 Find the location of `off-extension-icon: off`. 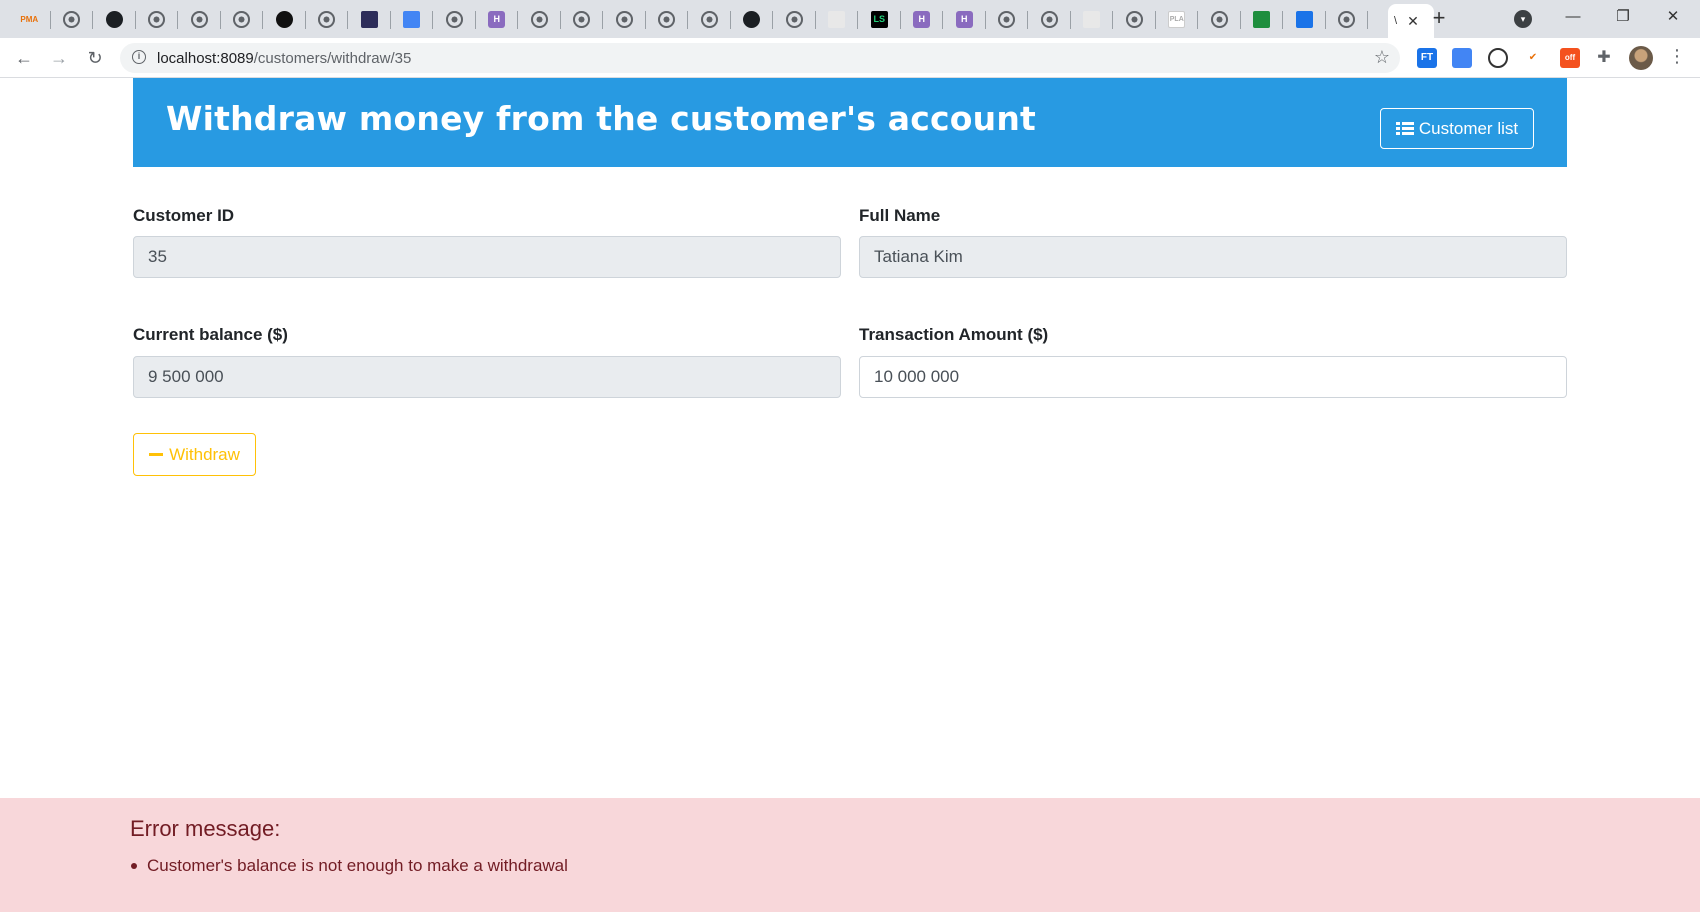

off-extension-icon: off is located at coordinates (1570, 58).